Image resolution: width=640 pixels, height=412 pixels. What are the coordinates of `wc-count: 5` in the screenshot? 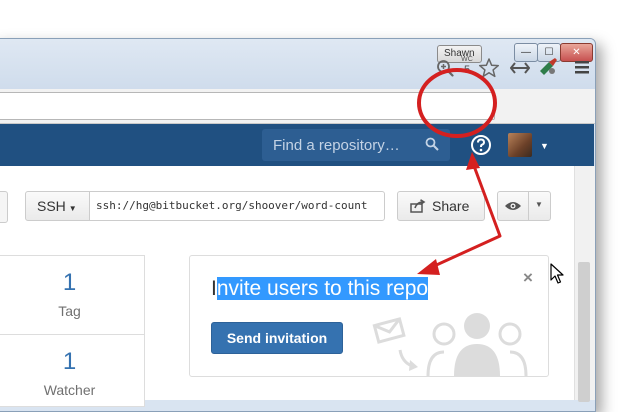 It's located at (467, 70).